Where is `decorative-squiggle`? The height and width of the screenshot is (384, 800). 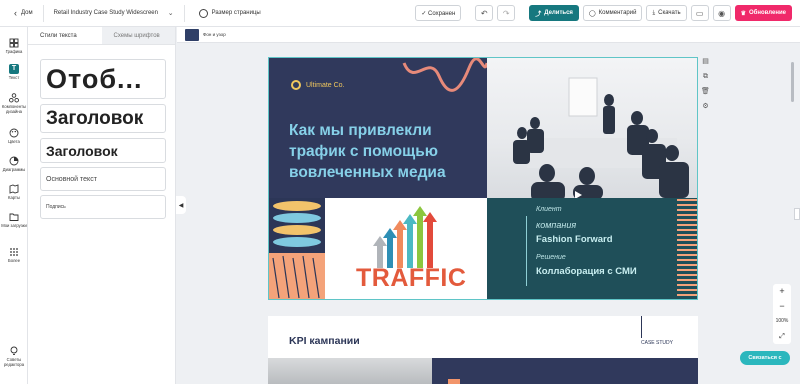
decorative-squiggle is located at coordinates (444, 75).